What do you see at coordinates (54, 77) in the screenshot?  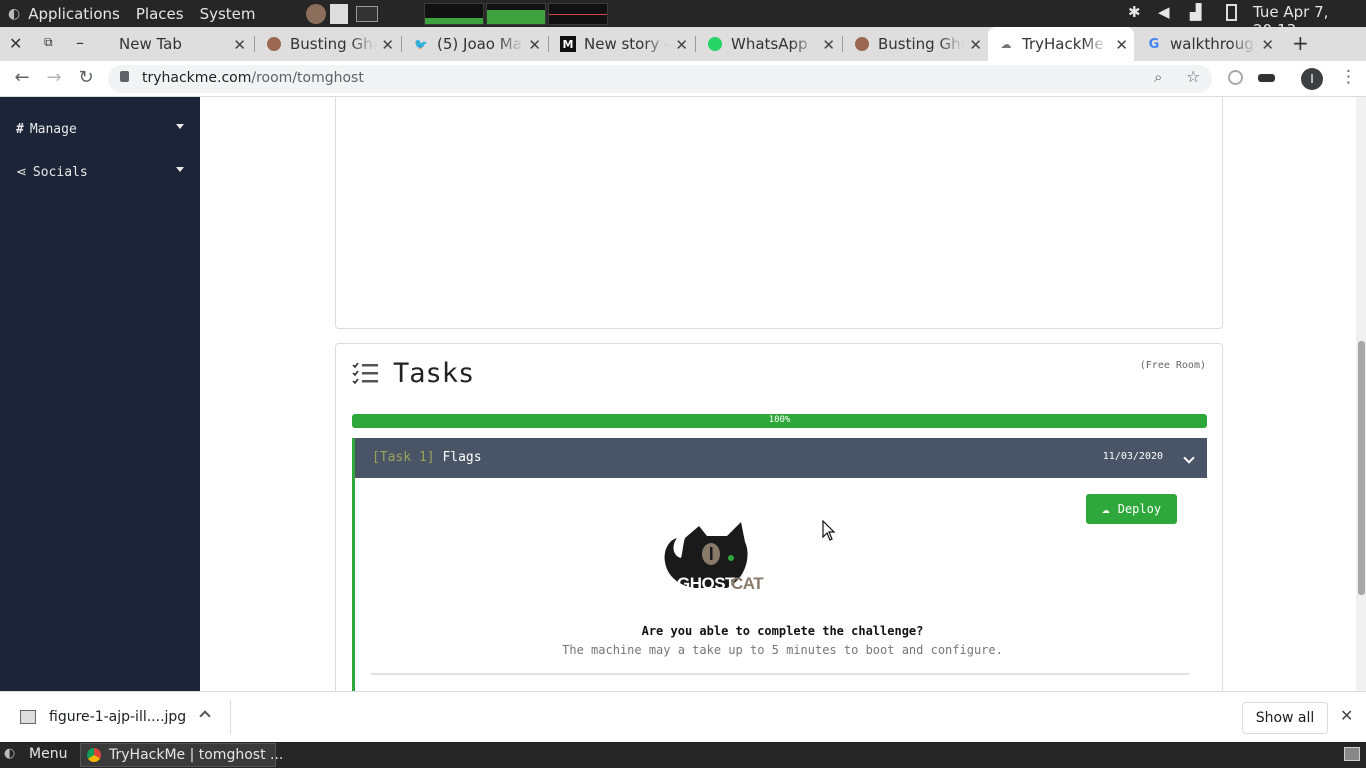 I see `forward-arrow-icon: →` at bounding box center [54, 77].